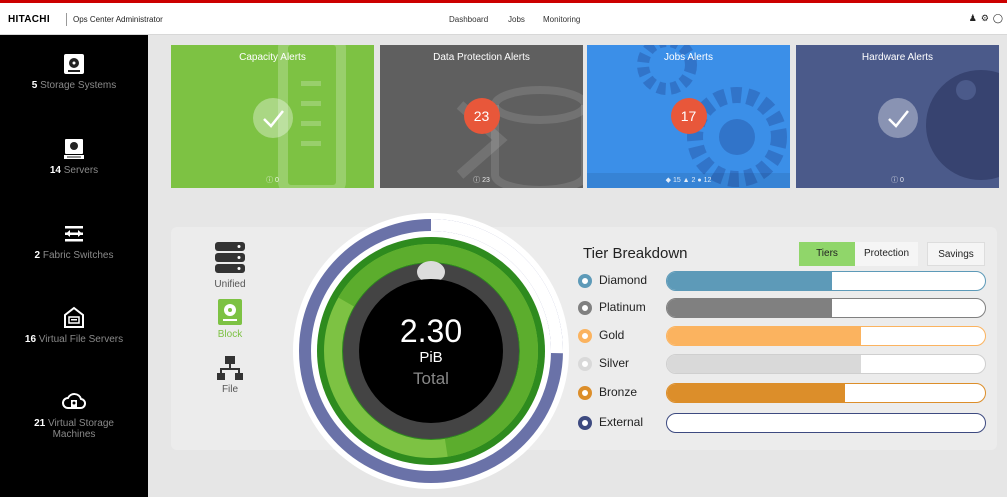  What do you see at coordinates (614, 363) in the screenshot?
I see `tier-label: Silver` at bounding box center [614, 363].